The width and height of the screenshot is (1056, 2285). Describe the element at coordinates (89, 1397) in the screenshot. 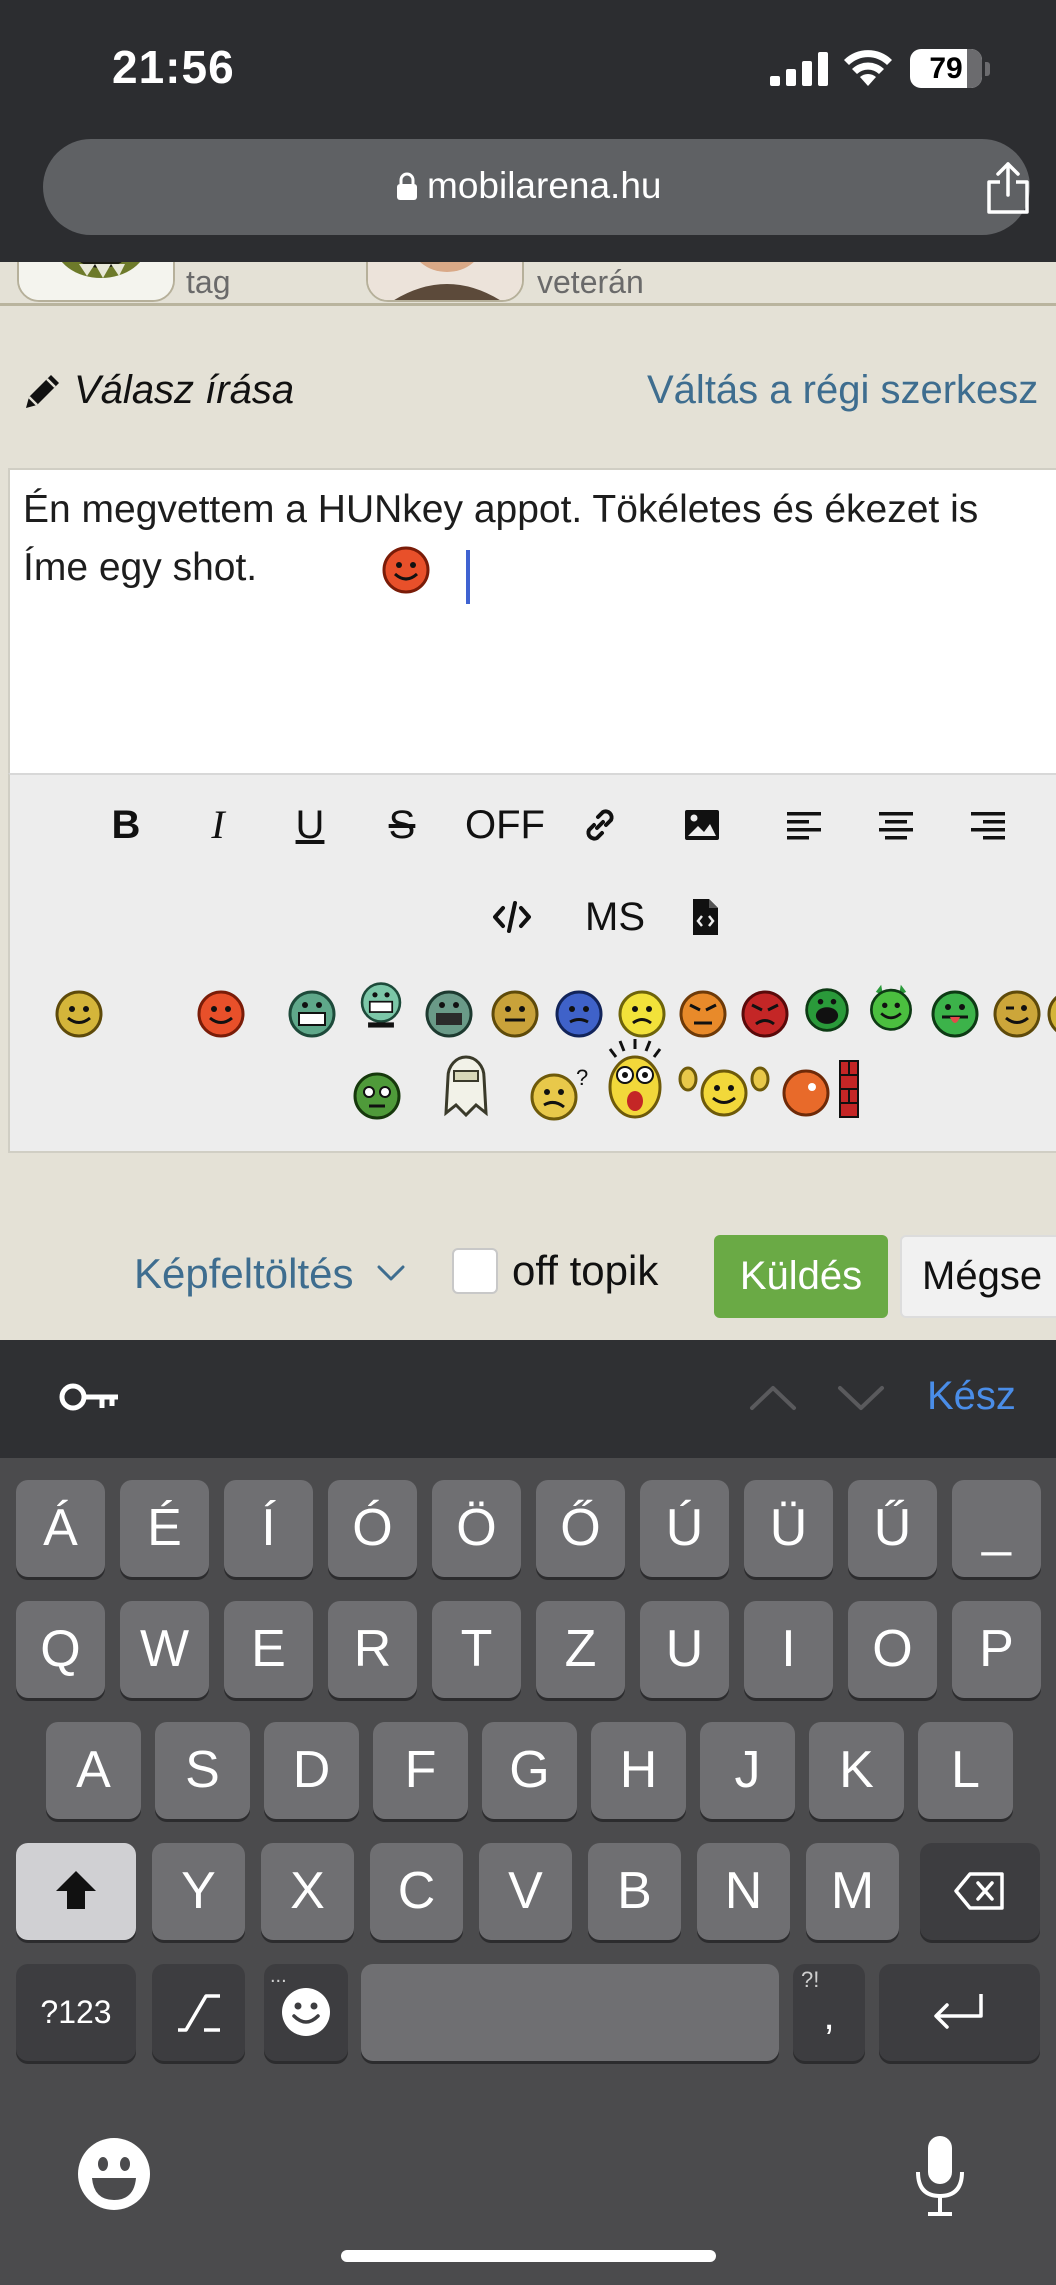

I see `passwords-key-icon` at that location.